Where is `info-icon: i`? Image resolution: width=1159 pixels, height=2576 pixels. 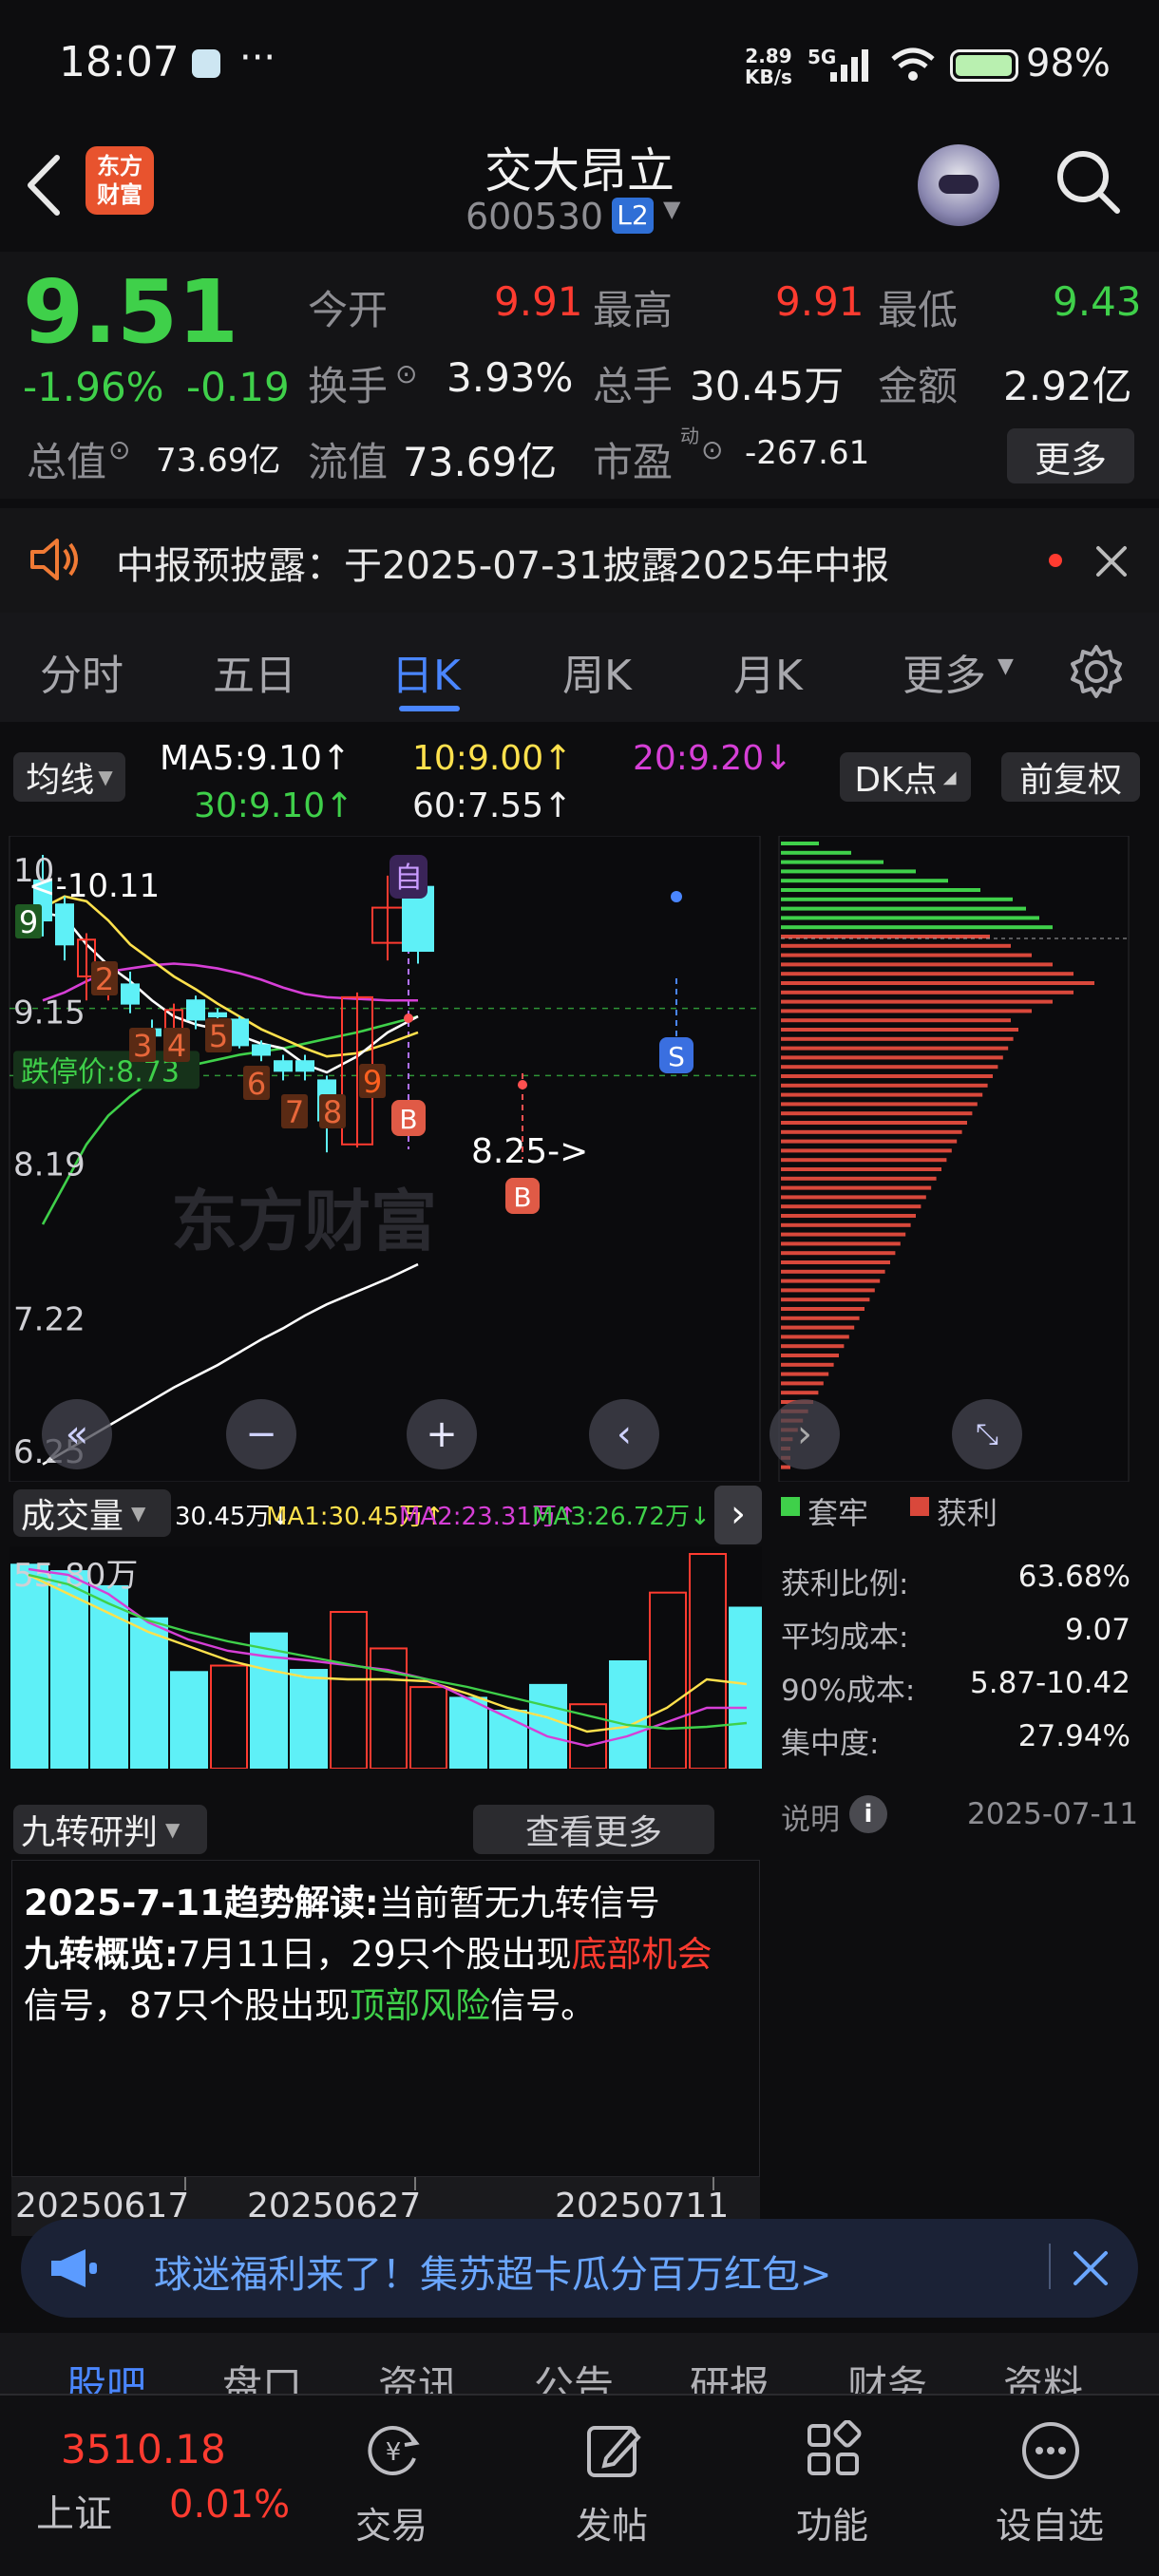
info-icon: i is located at coordinates (868, 1814).